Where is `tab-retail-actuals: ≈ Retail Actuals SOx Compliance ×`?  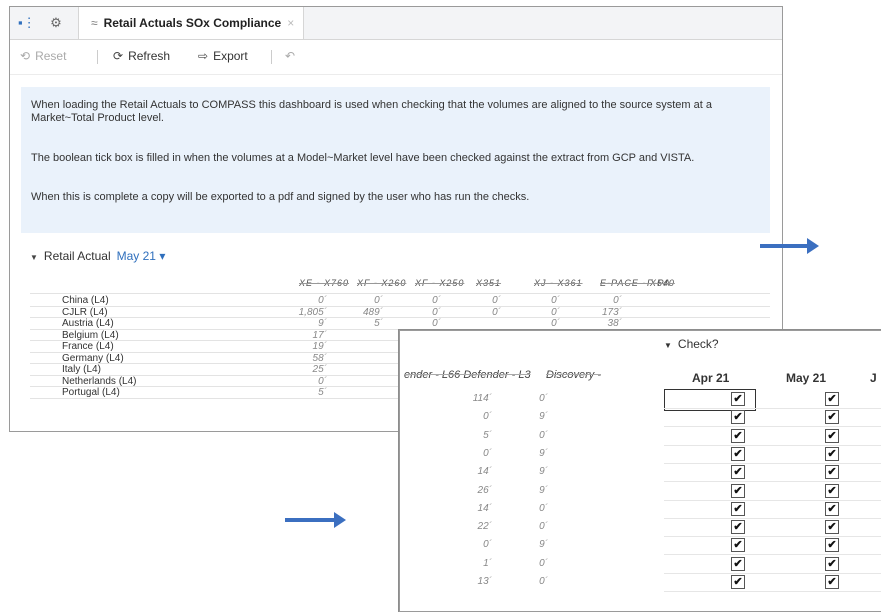
tab-retail-actuals: ≈ Retail Actuals SOx Compliance × is located at coordinates (191, 23).